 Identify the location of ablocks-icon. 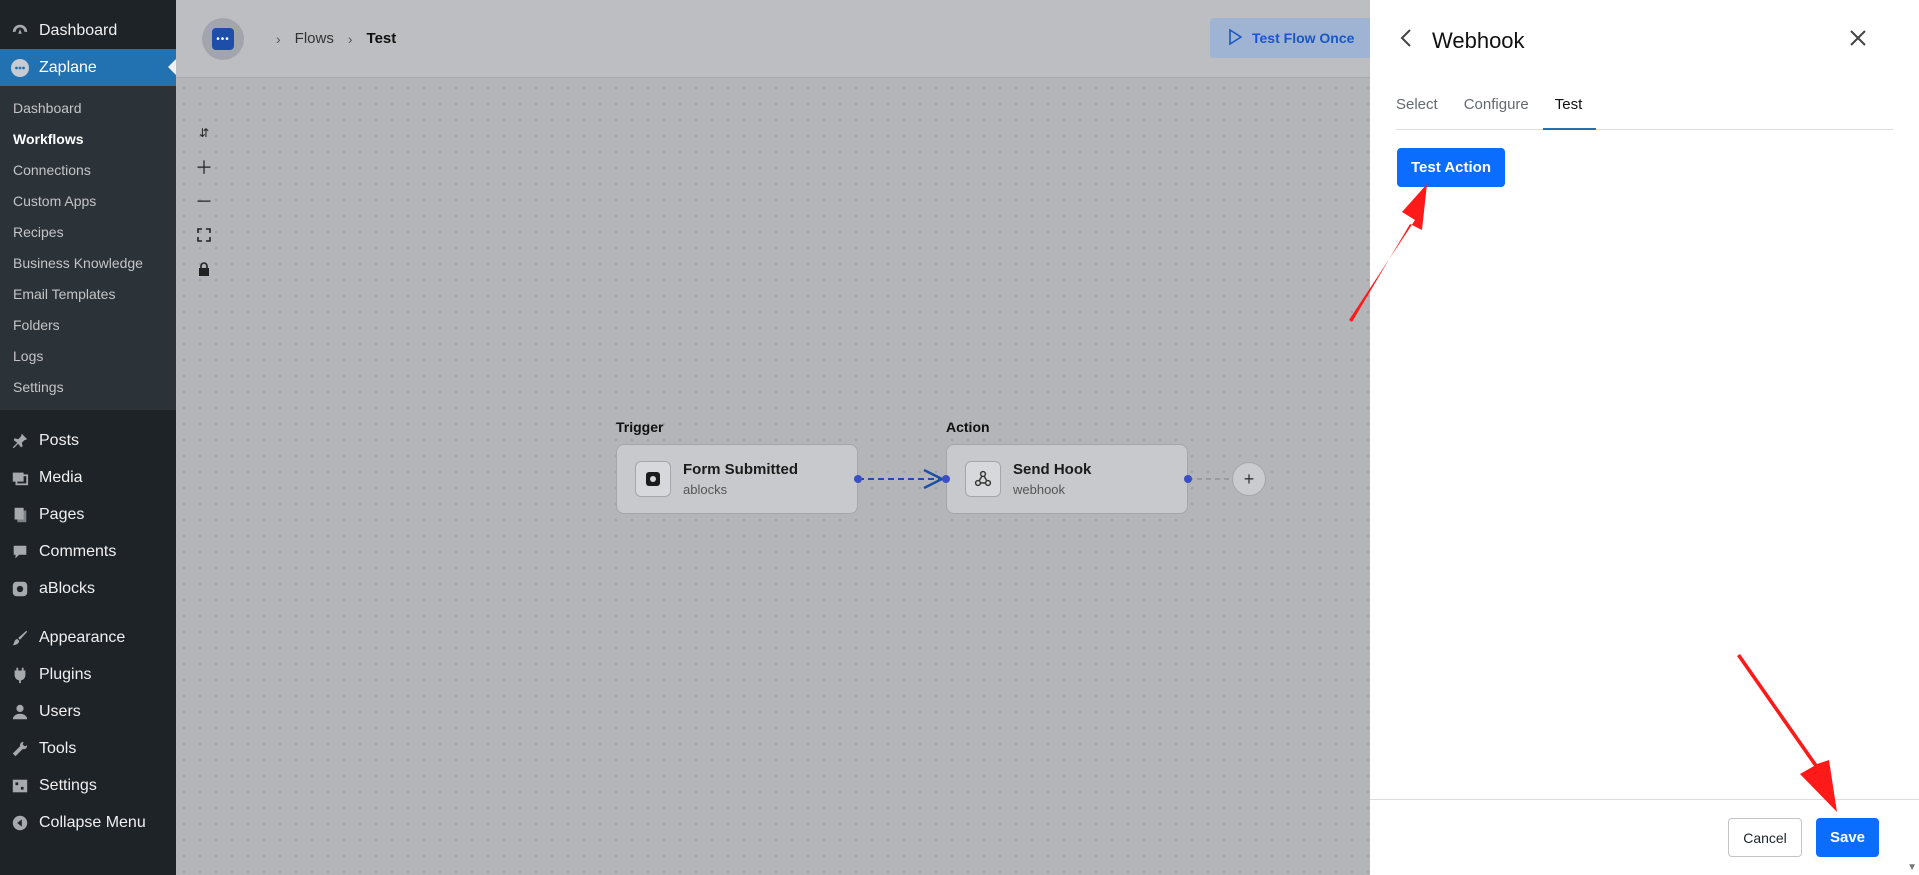
(20, 589).